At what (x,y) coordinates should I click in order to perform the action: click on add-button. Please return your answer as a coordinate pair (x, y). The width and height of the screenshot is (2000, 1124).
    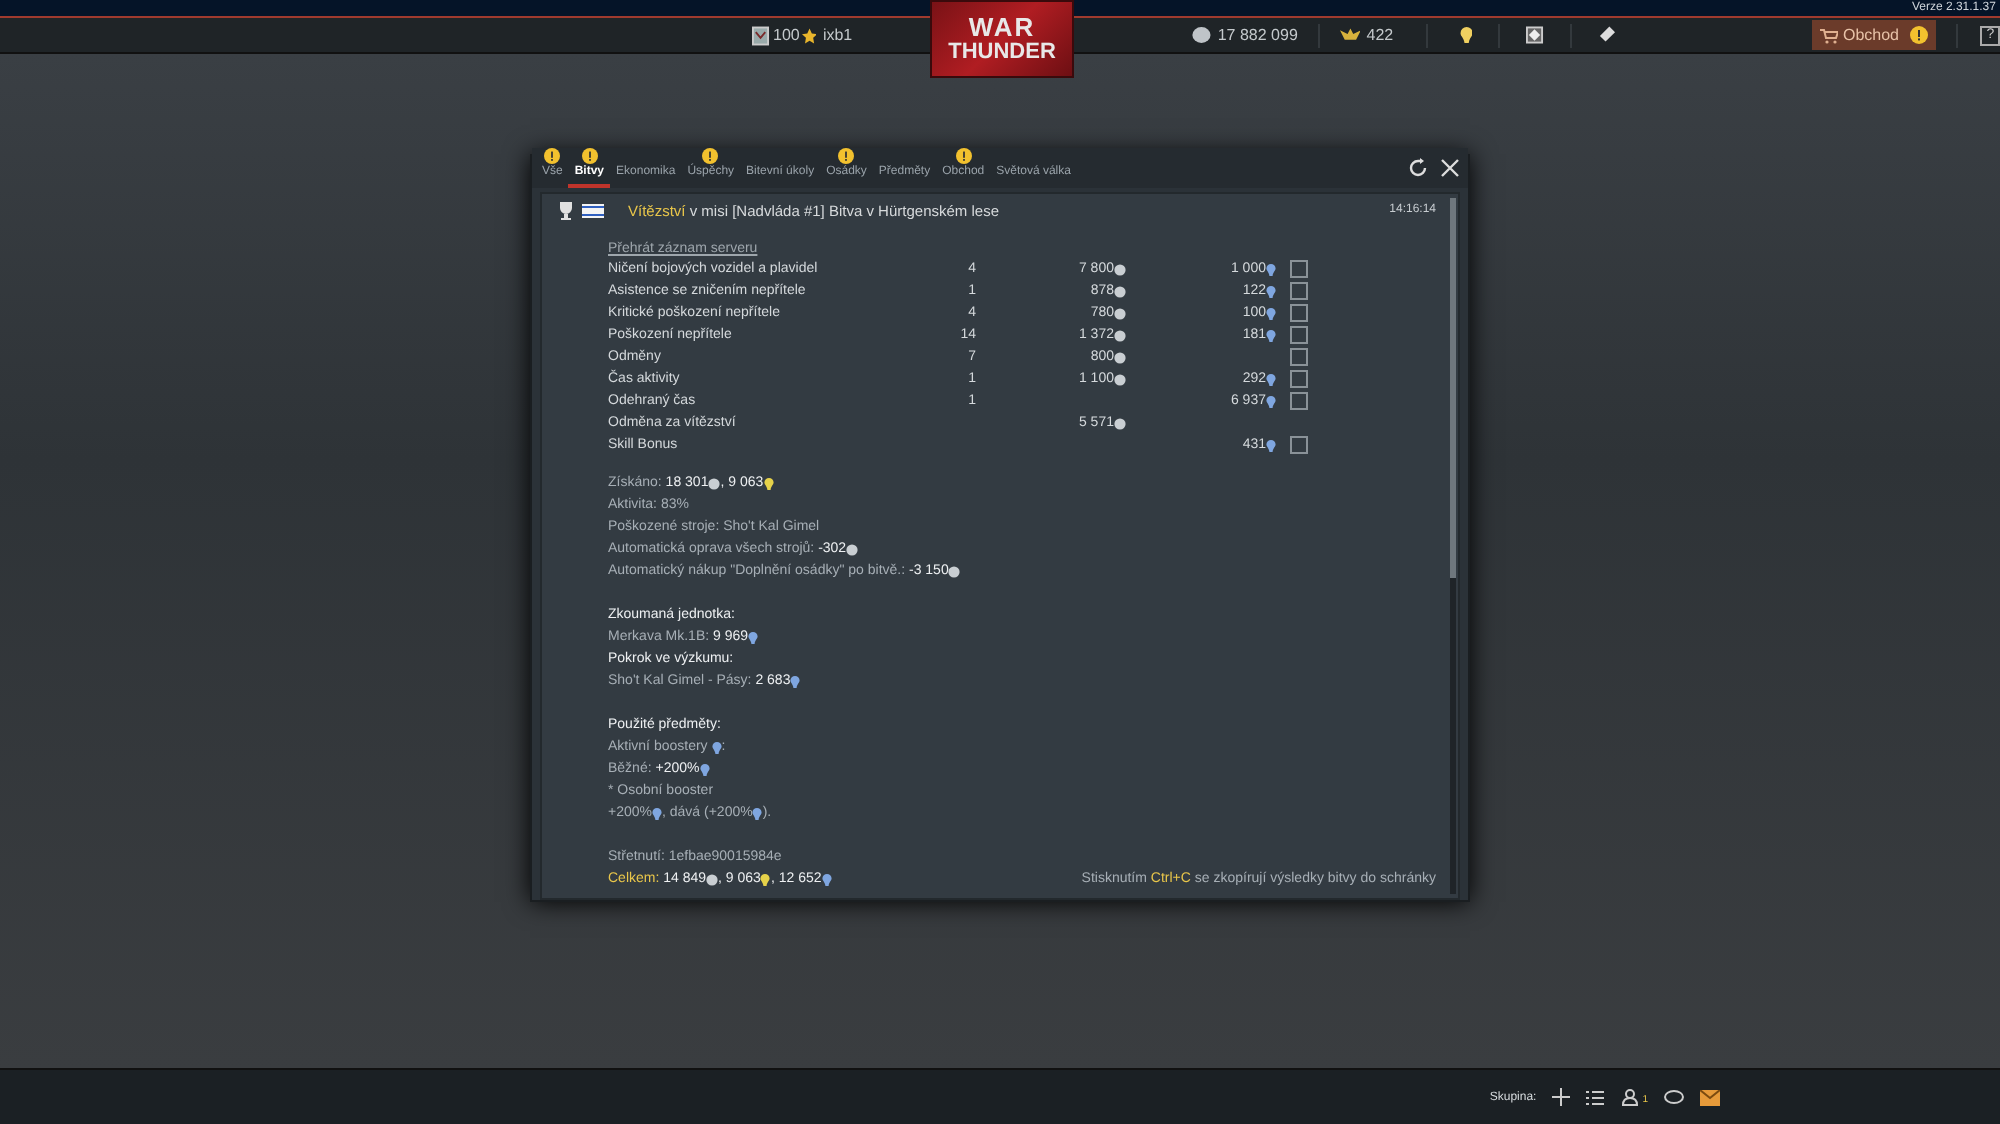
    Looking at the image, I should click on (1561, 1097).